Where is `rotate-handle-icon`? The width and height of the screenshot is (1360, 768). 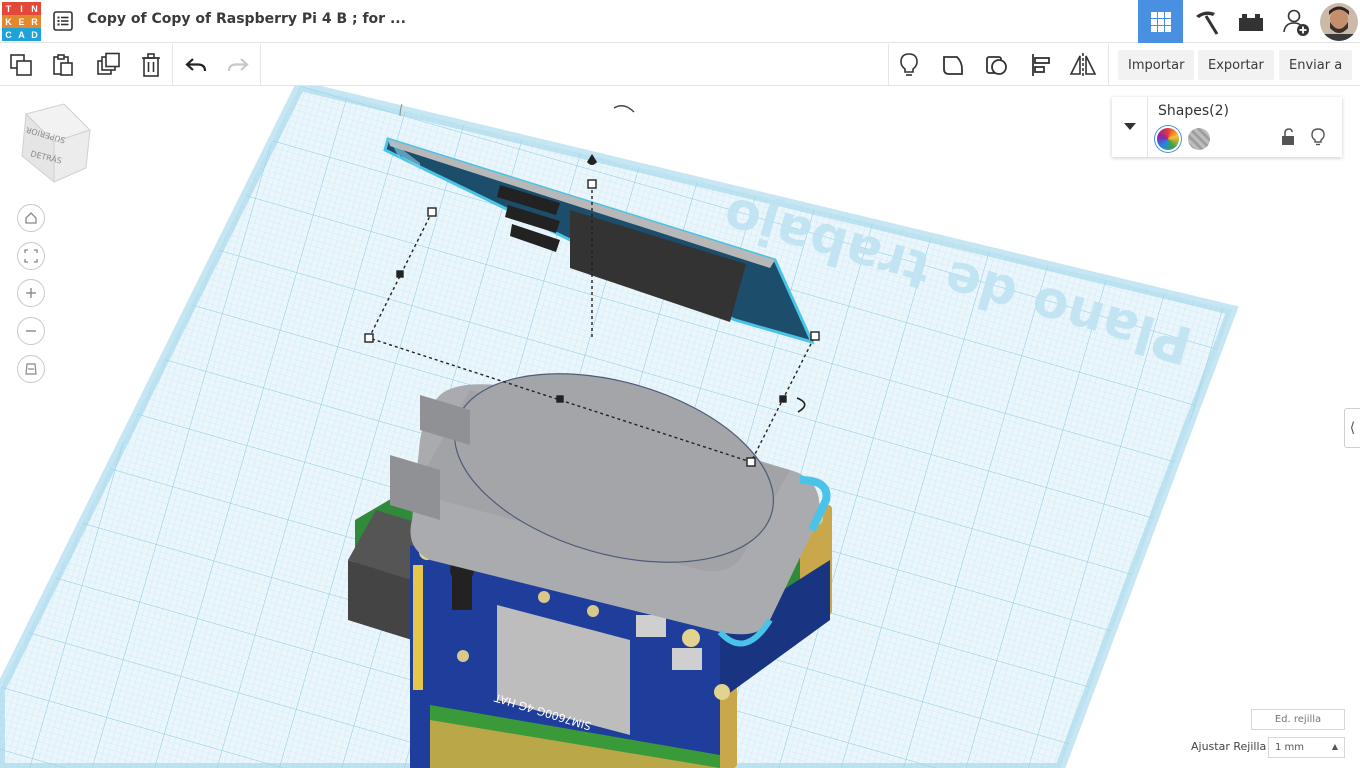 rotate-handle-icon is located at coordinates (624, 109).